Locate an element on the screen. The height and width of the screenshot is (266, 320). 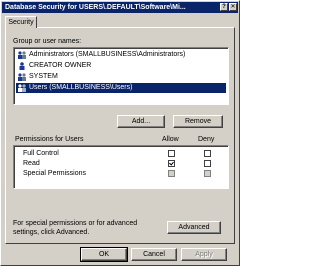
read-deny-checkbox is located at coordinates (207, 163).